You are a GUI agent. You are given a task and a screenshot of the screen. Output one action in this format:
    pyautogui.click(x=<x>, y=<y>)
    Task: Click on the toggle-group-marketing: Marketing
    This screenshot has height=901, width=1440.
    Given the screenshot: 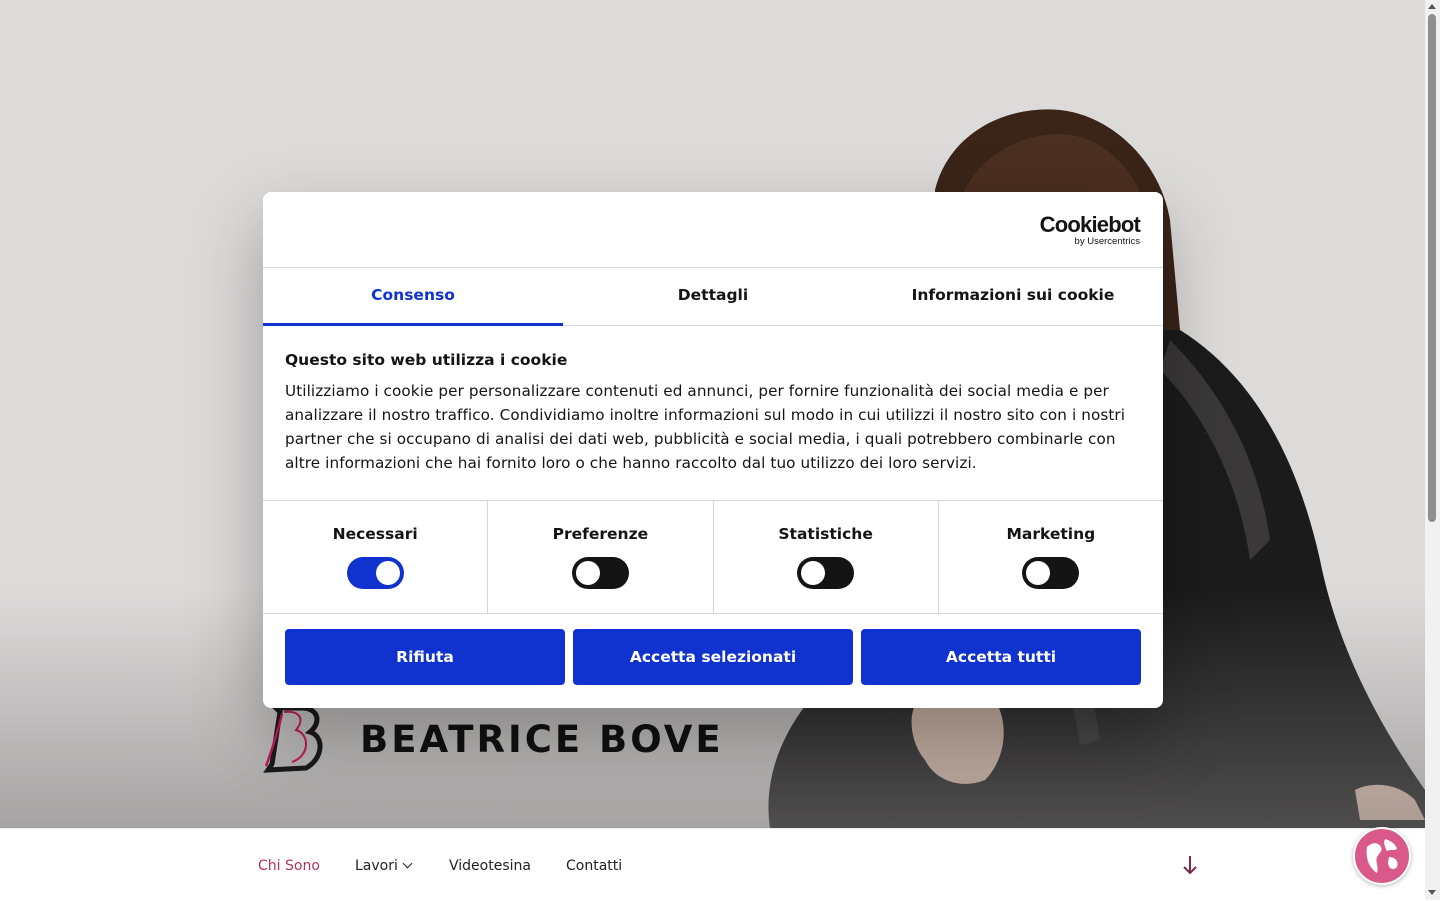 What is the action you would take?
    pyautogui.click(x=1051, y=557)
    